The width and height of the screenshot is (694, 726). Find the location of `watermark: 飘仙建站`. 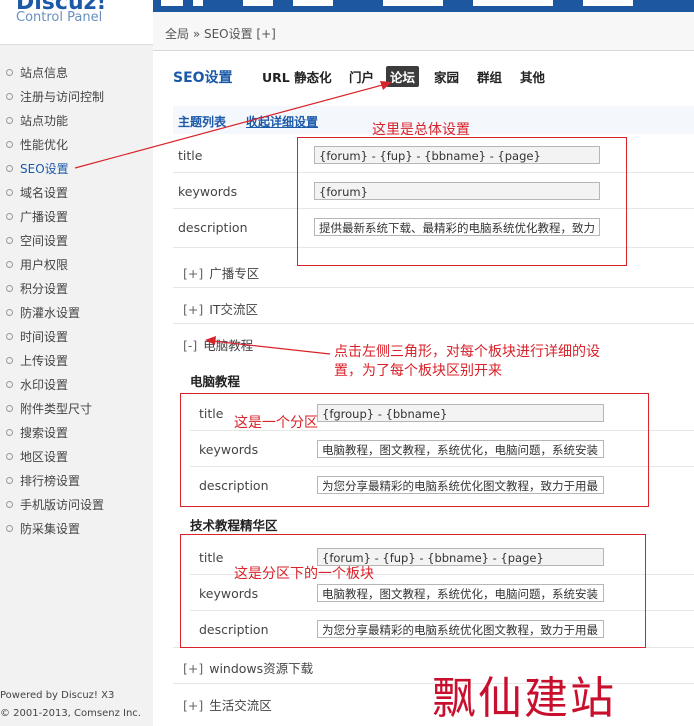

watermark: 飘仙建站 is located at coordinates (524, 698).